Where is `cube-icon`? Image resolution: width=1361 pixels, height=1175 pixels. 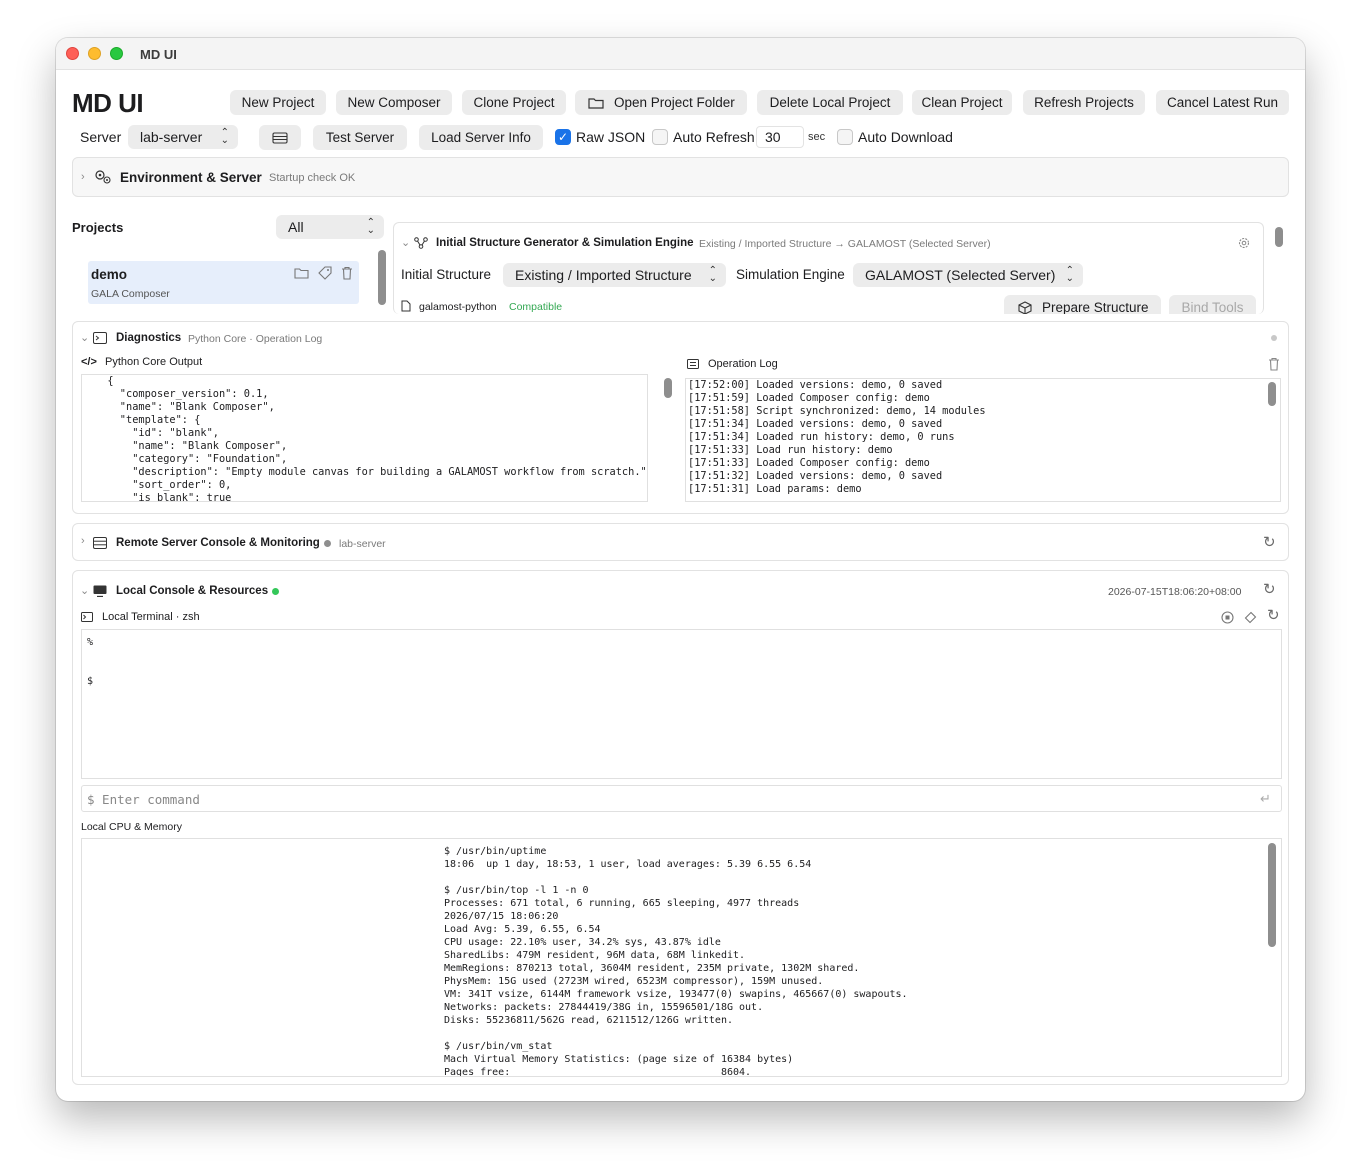
cube-icon is located at coordinates (1025, 307).